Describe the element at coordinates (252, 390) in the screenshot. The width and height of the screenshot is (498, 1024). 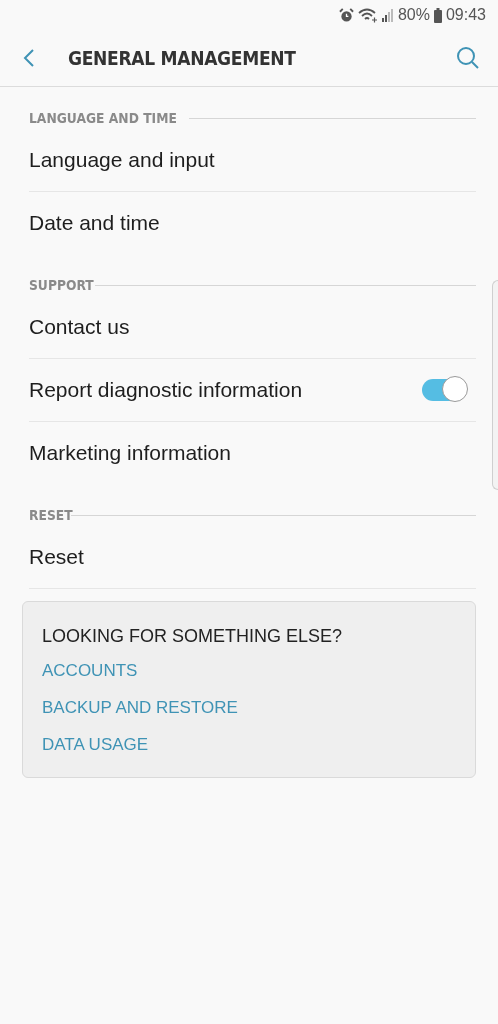
I see `settings-item: Report diagnostic information` at that location.